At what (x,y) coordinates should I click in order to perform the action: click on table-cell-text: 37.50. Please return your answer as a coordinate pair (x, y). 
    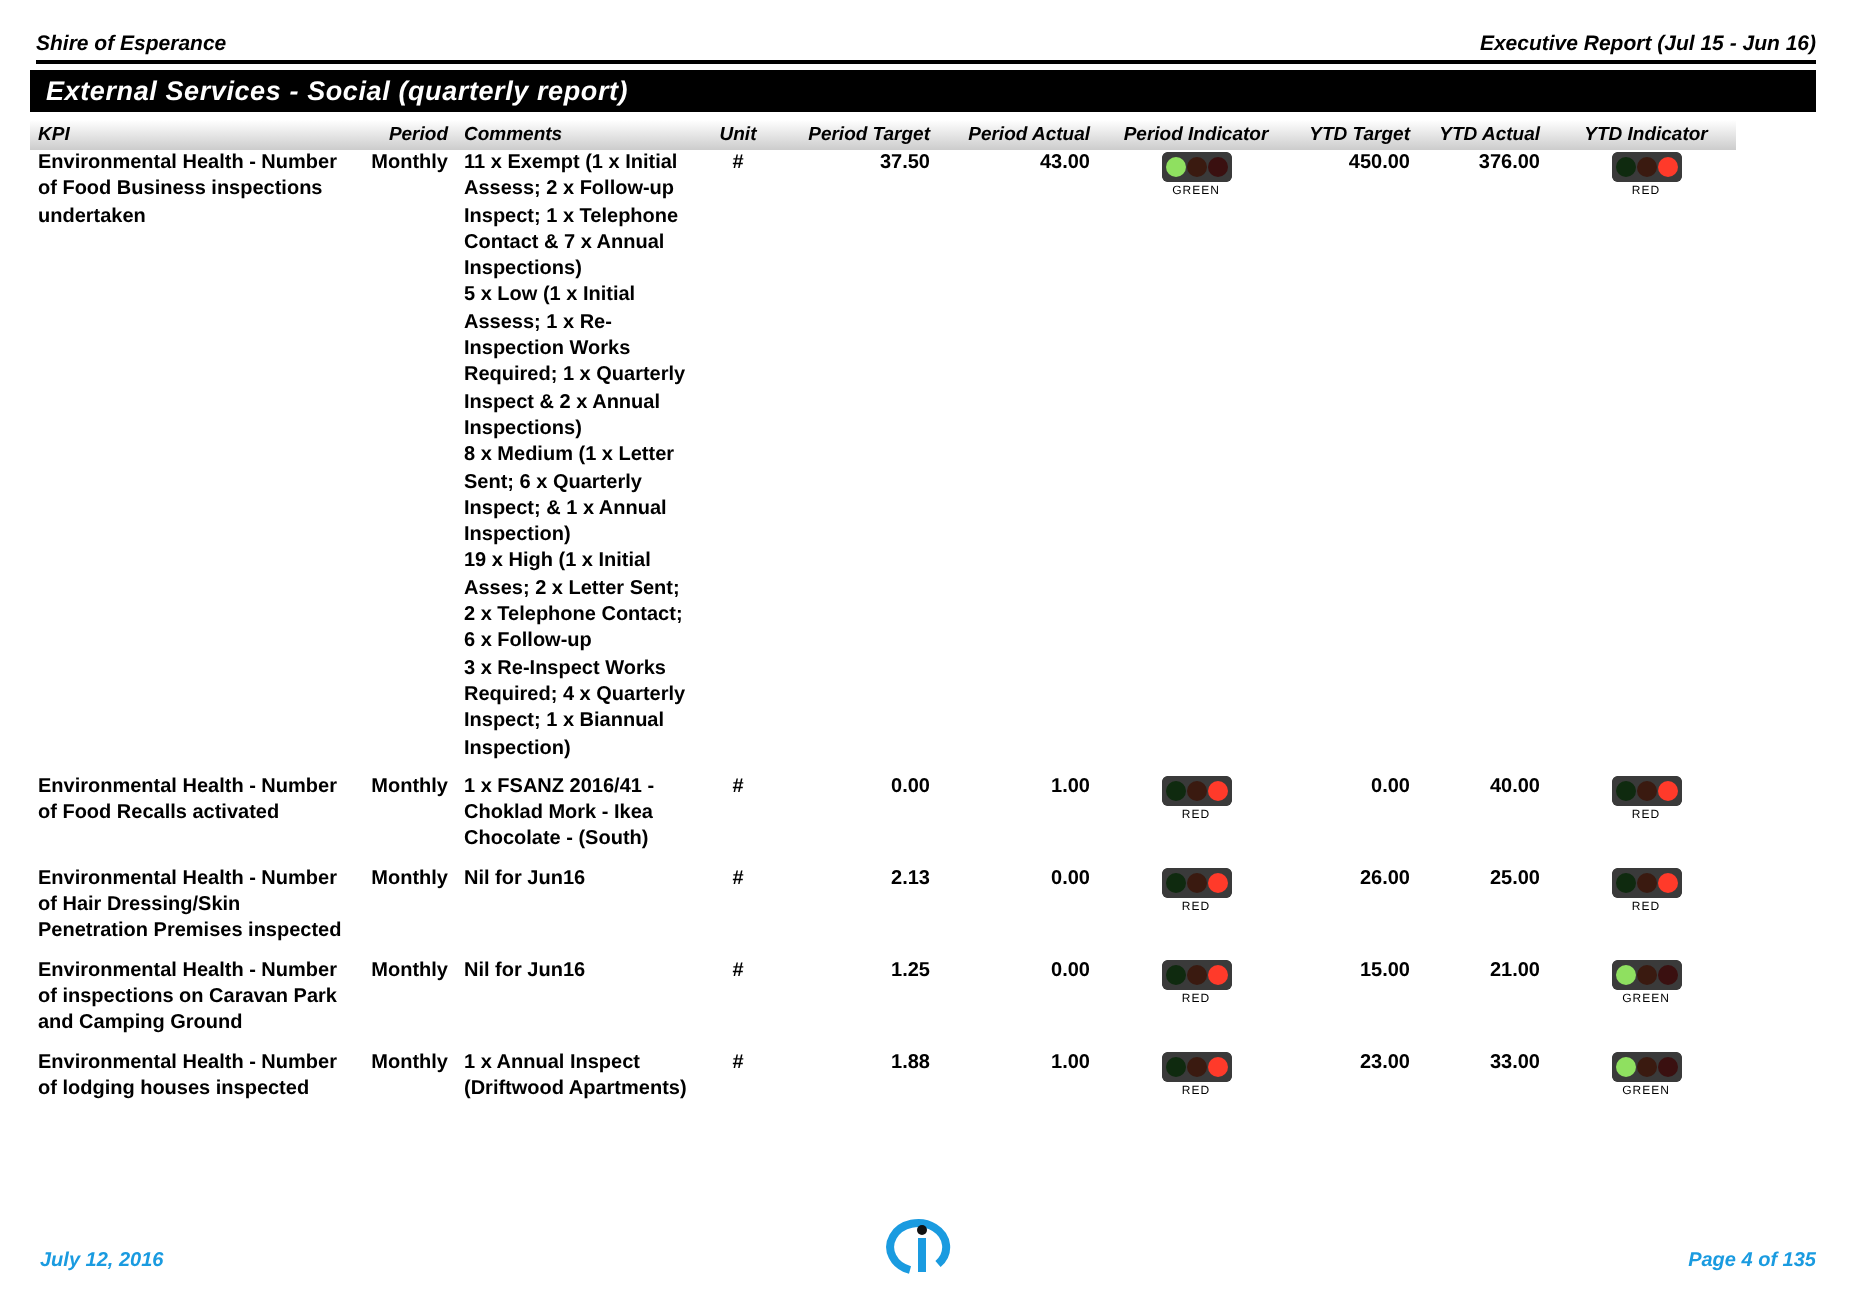
    Looking at the image, I should click on (904, 164).